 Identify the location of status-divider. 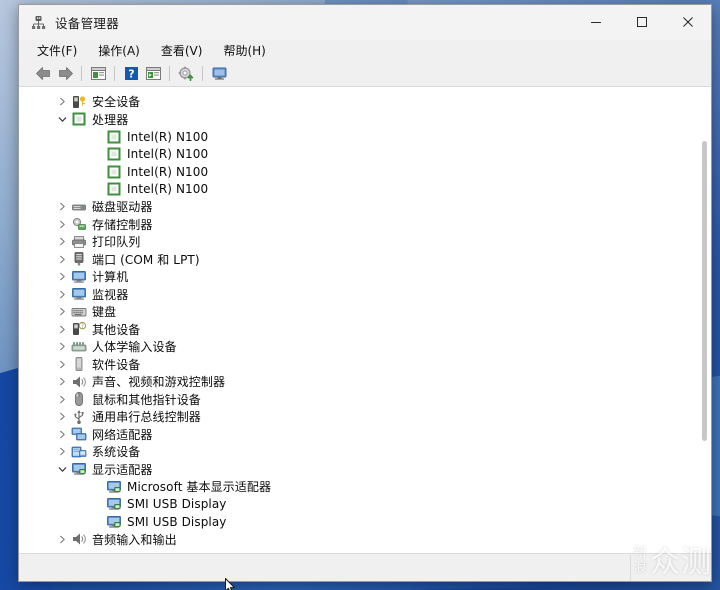
(630, 567).